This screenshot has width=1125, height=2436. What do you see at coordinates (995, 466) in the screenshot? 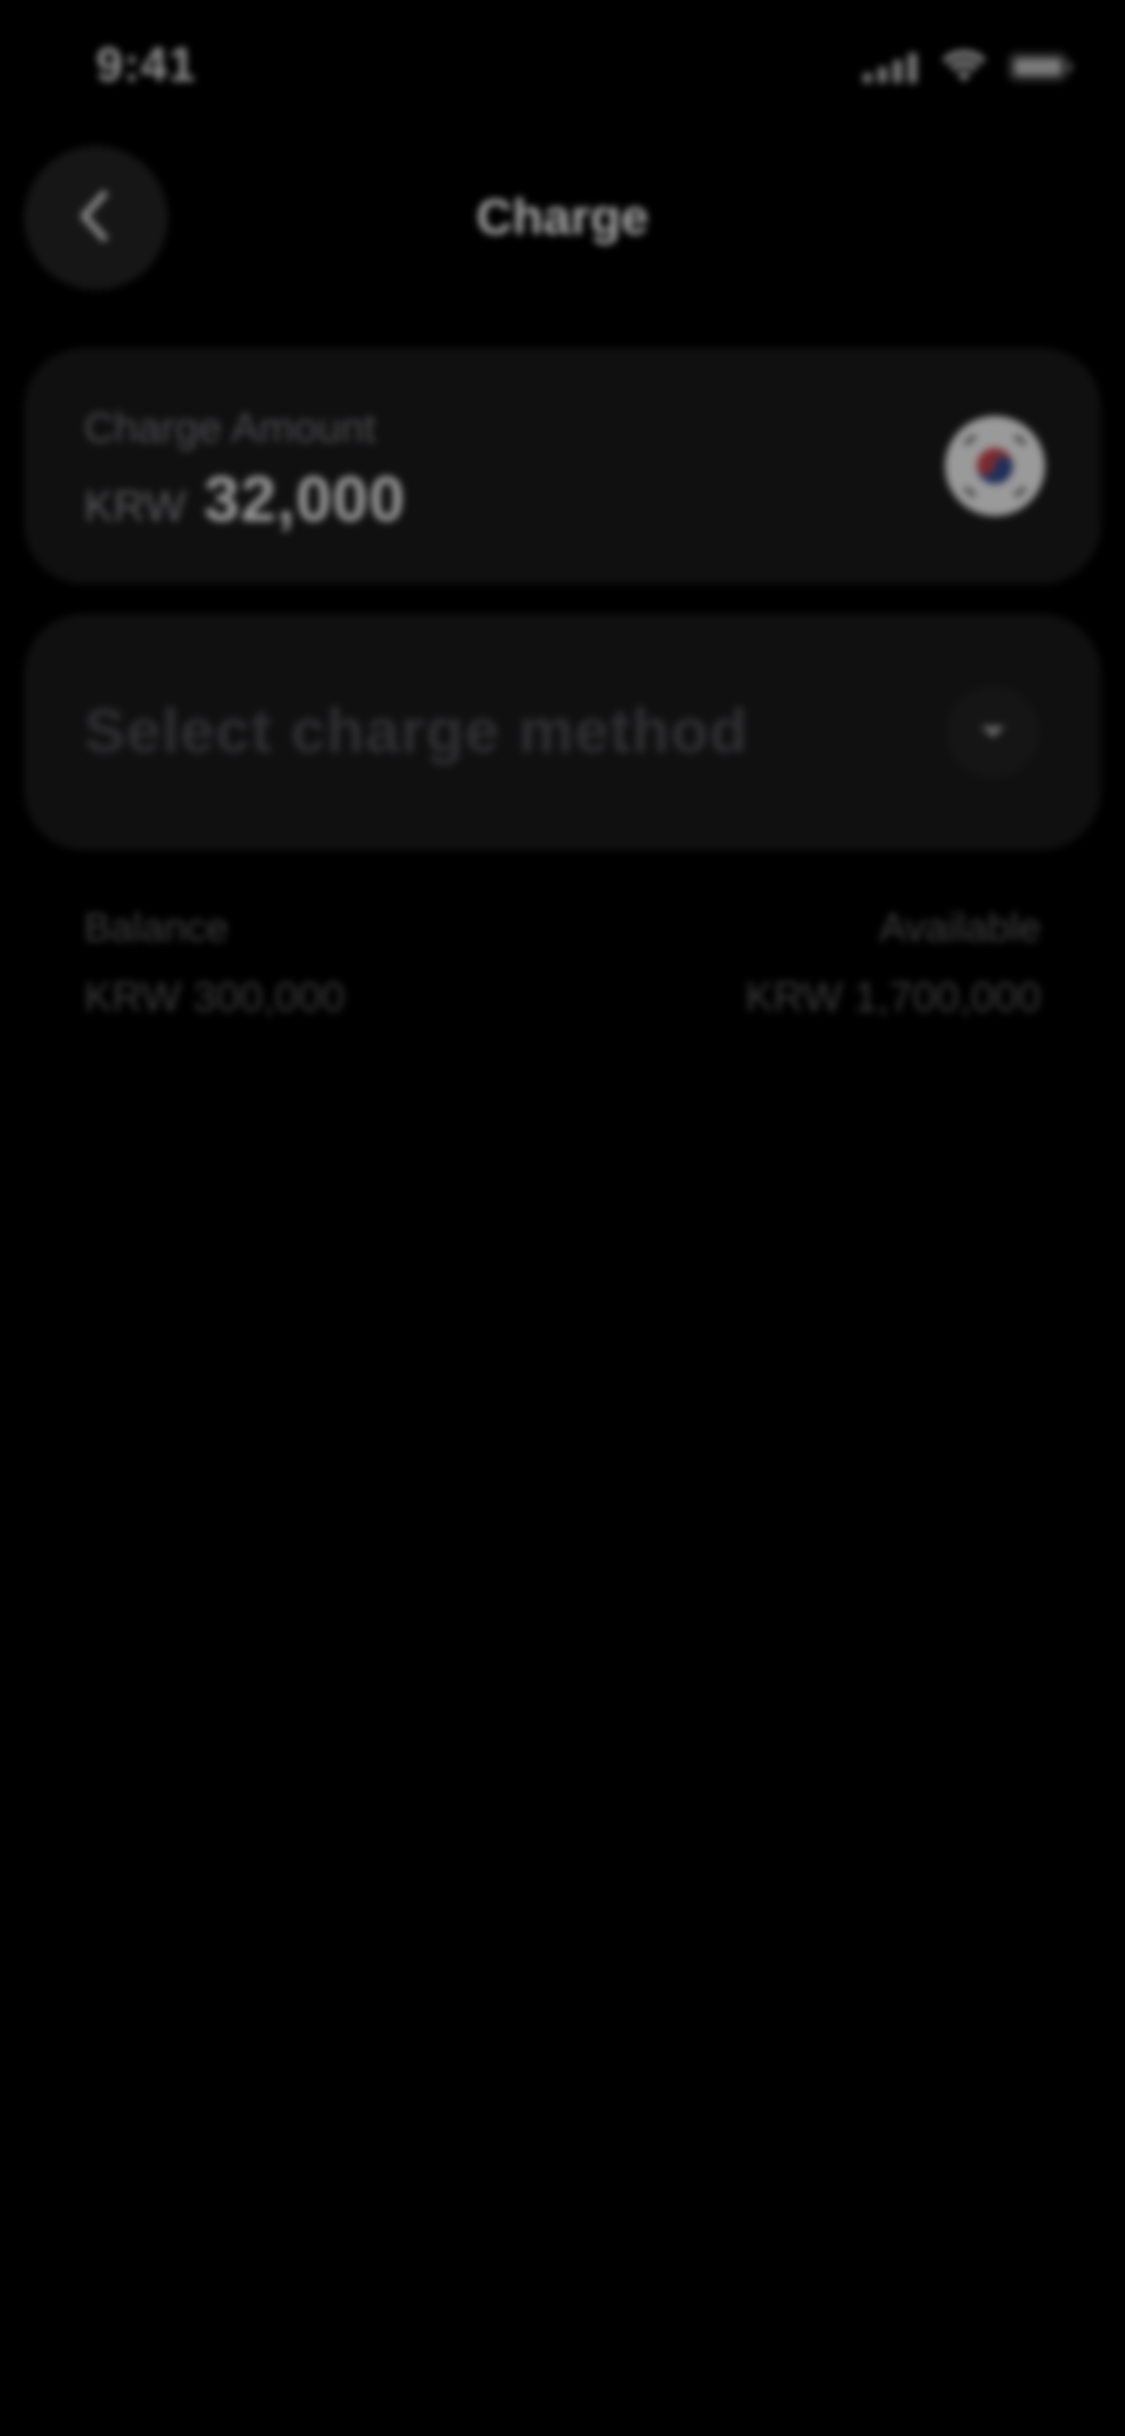
I see `south-korea-flag-icon` at bounding box center [995, 466].